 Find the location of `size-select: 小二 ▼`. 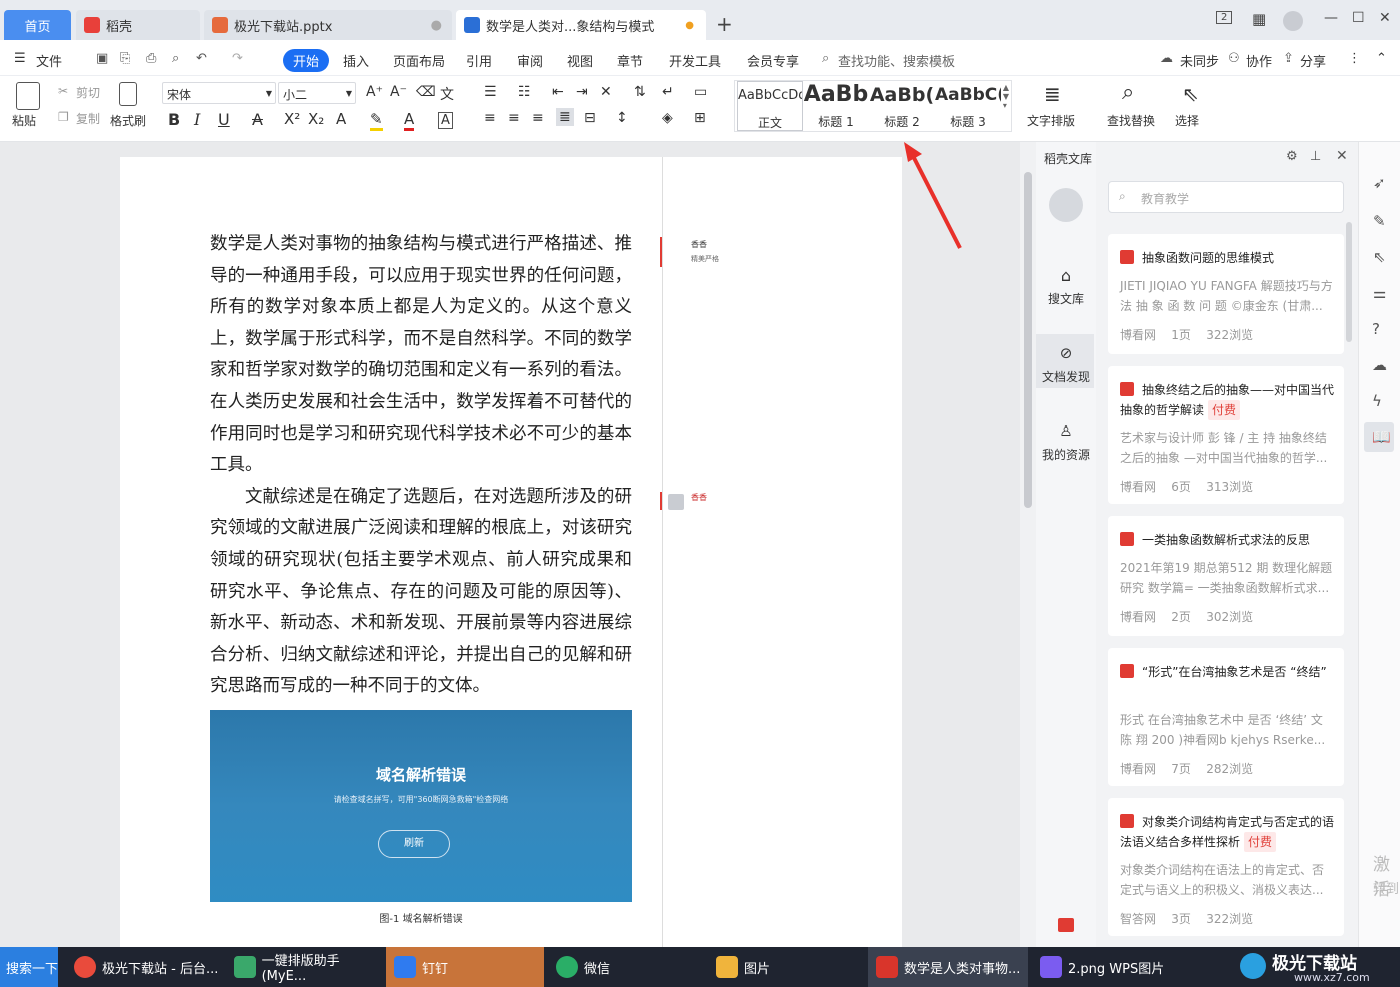

size-select: 小二 ▼ is located at coordinates (317, 93).